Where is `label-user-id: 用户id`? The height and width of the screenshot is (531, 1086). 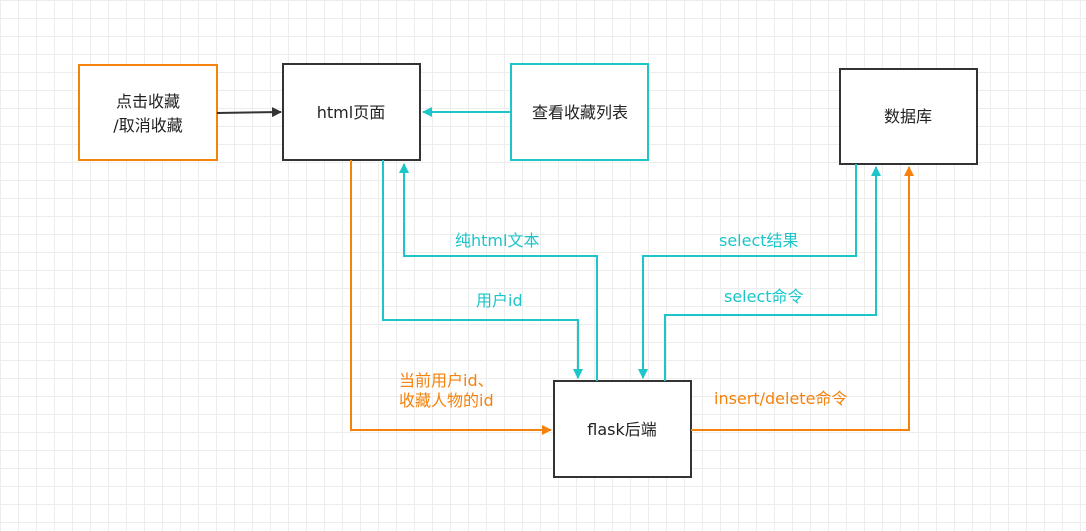 label-user-id: 用户id is located at coordinates (499, 300).